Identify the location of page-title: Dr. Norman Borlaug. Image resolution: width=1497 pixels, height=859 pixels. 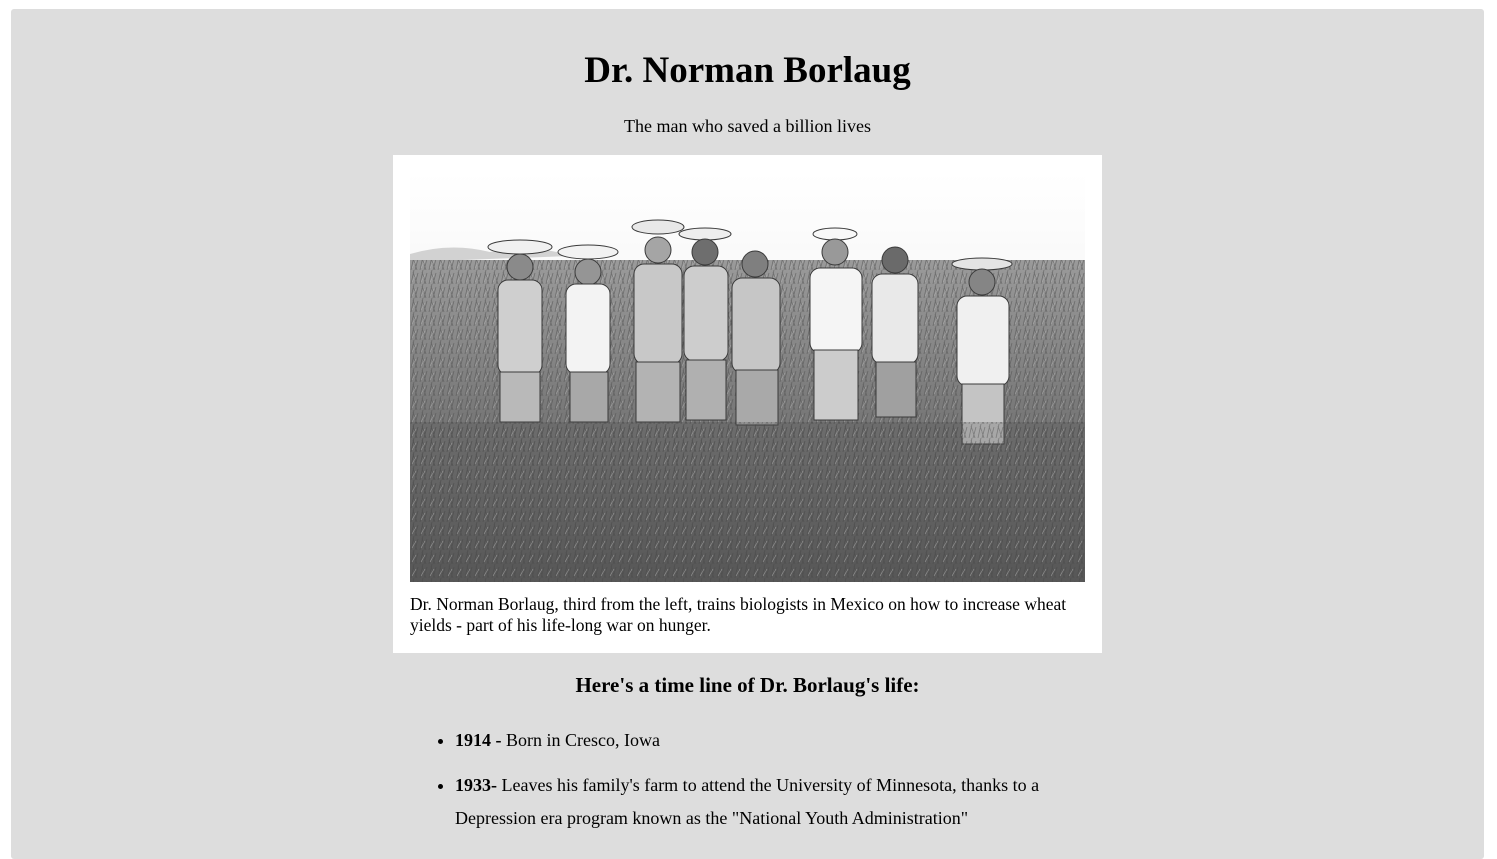
(747, 70).